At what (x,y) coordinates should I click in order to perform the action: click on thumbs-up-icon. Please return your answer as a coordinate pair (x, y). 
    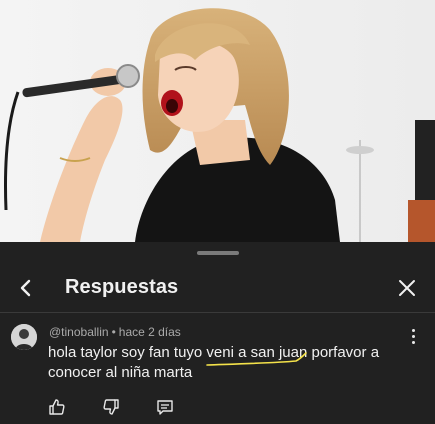
    Looking at the image, I should click on (57, 407).